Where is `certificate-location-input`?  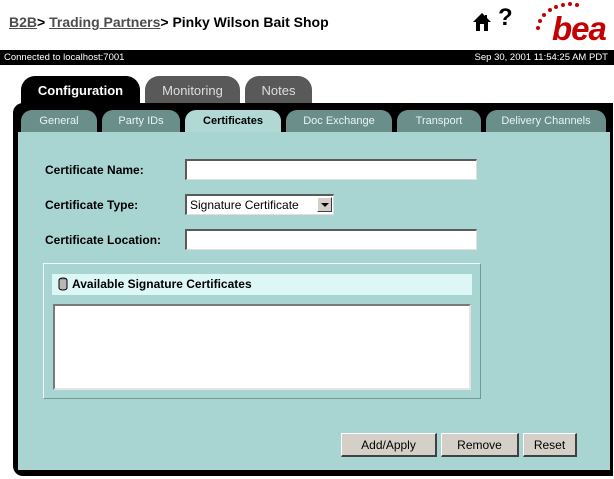
certificate-location-input is located at coordinates (331, 239).